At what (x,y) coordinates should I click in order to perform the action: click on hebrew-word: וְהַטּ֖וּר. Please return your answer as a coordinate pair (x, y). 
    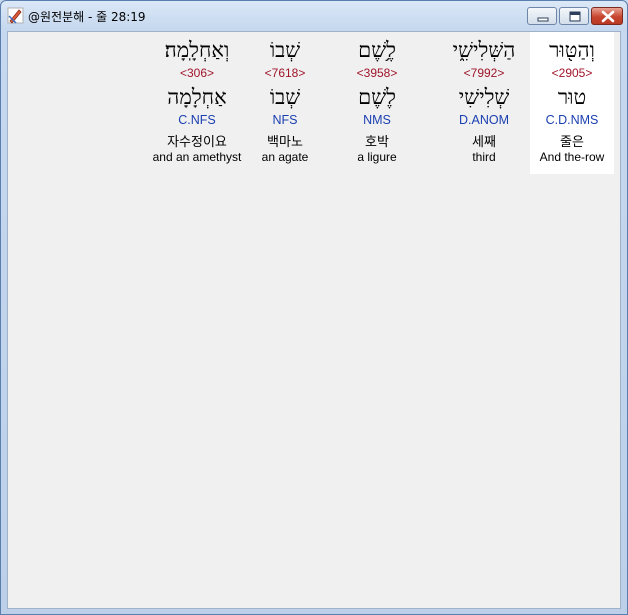
    Looking at the image, I should click on (572, 50).